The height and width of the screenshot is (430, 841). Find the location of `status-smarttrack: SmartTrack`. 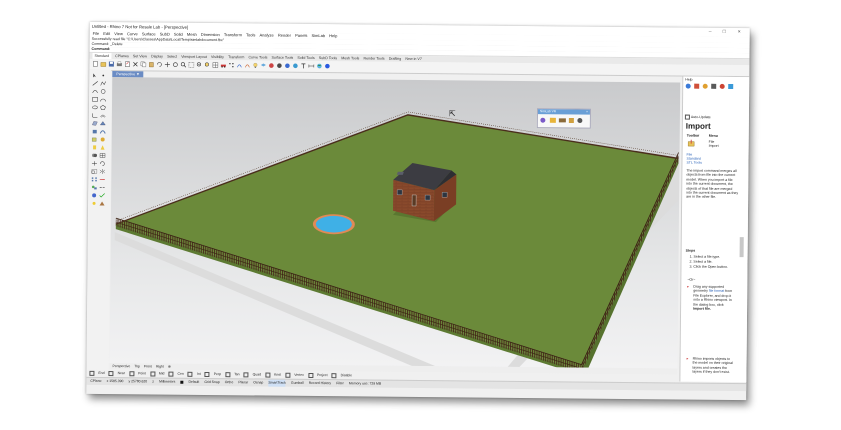

status-smarttrack: SmartTrack is located at coordinates (277, 383).